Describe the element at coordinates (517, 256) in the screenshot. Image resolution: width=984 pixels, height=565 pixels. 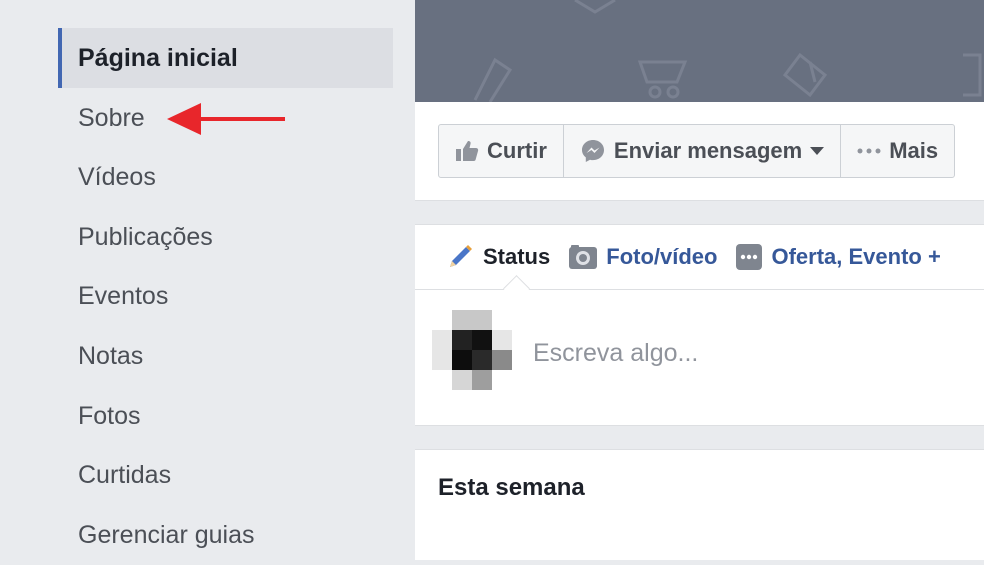
I see `tab-status-label: Status` at that location.